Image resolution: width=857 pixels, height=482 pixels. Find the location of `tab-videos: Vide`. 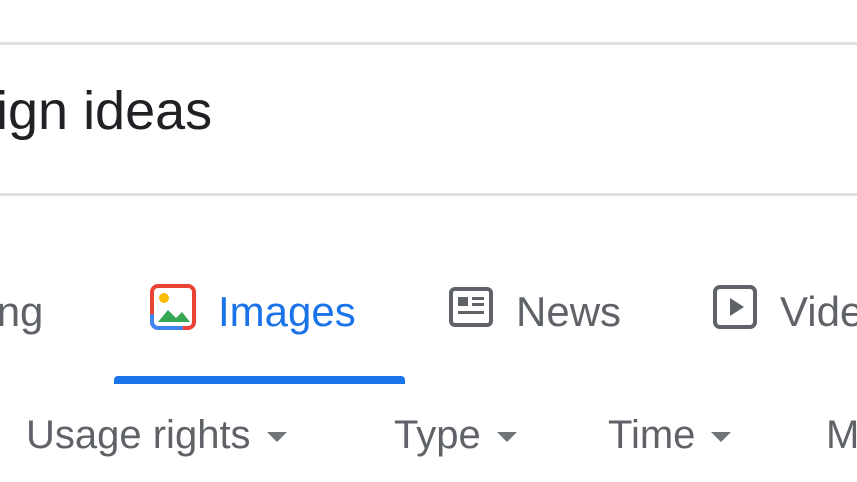

tab-videos: Vide is located at coordinates (784, 312).